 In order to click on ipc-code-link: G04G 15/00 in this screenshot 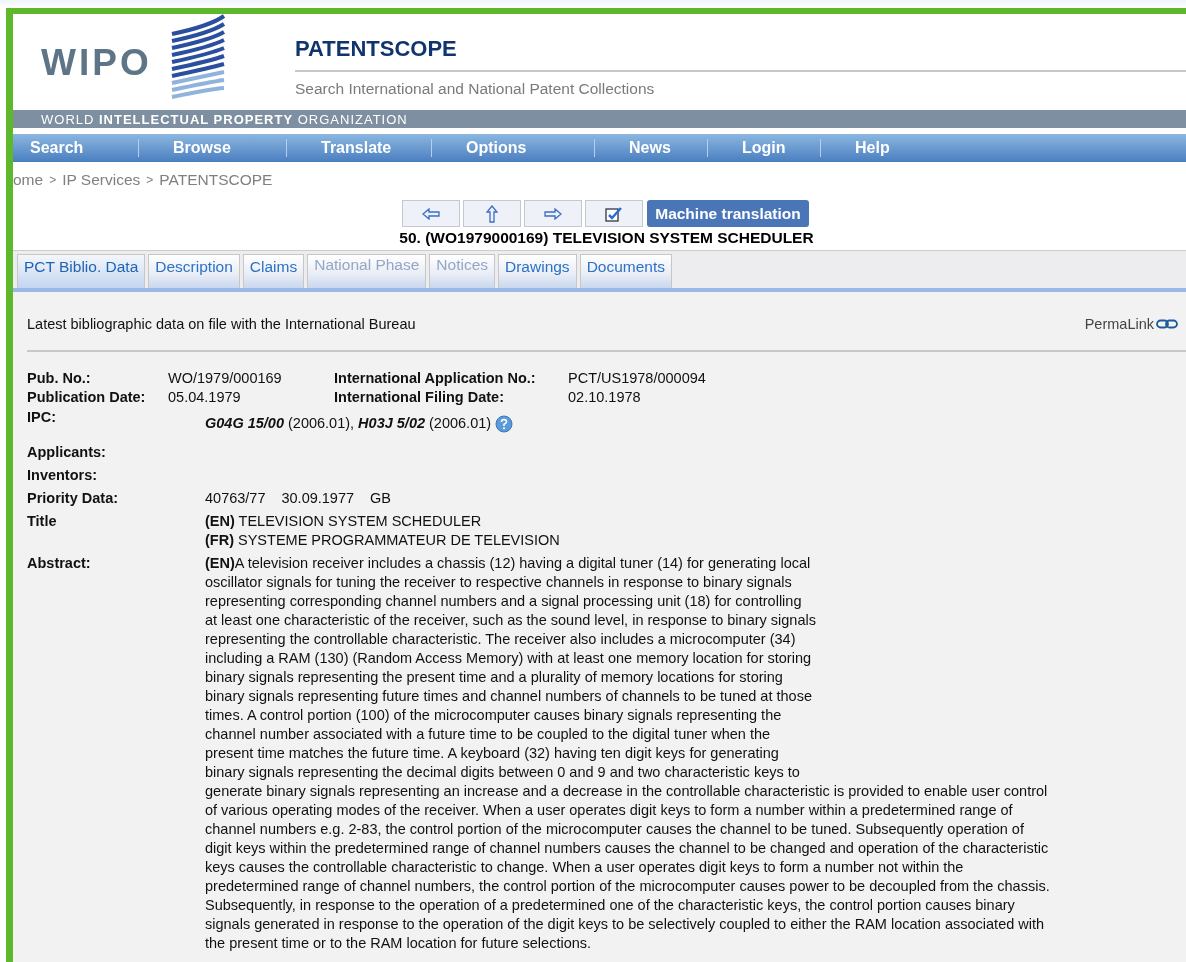, I will do `click(244, 423)`.